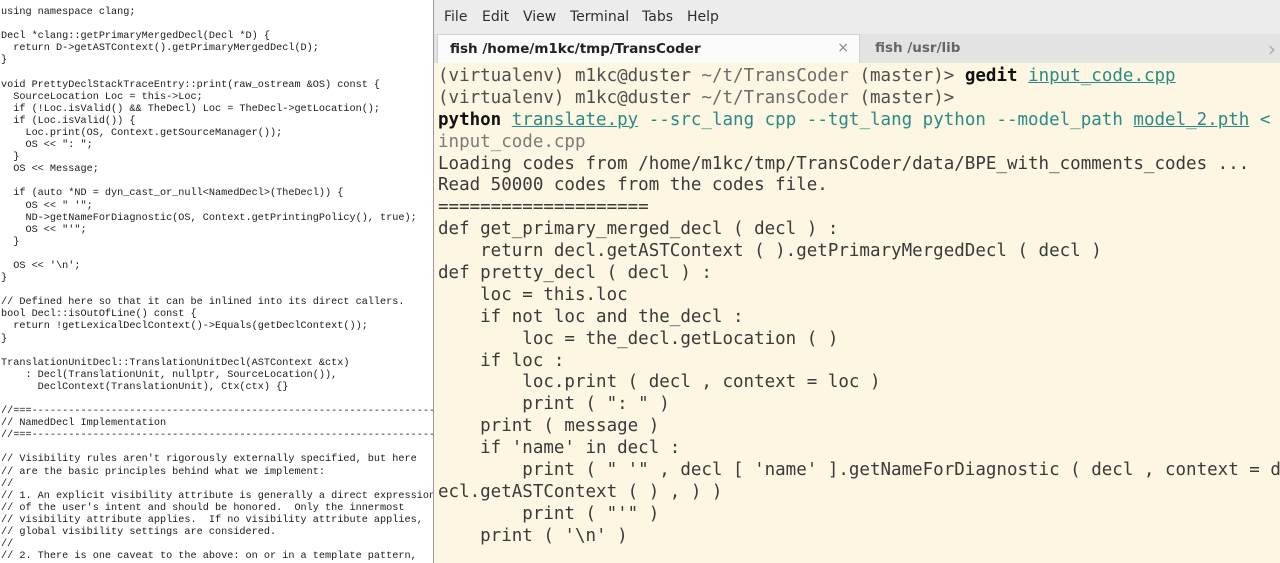 The image size is (1280, 563). What do you see at coordinates (575, 120) in the screenshot?
I see `file-link: translate.py` at bounding box center [575, 120].